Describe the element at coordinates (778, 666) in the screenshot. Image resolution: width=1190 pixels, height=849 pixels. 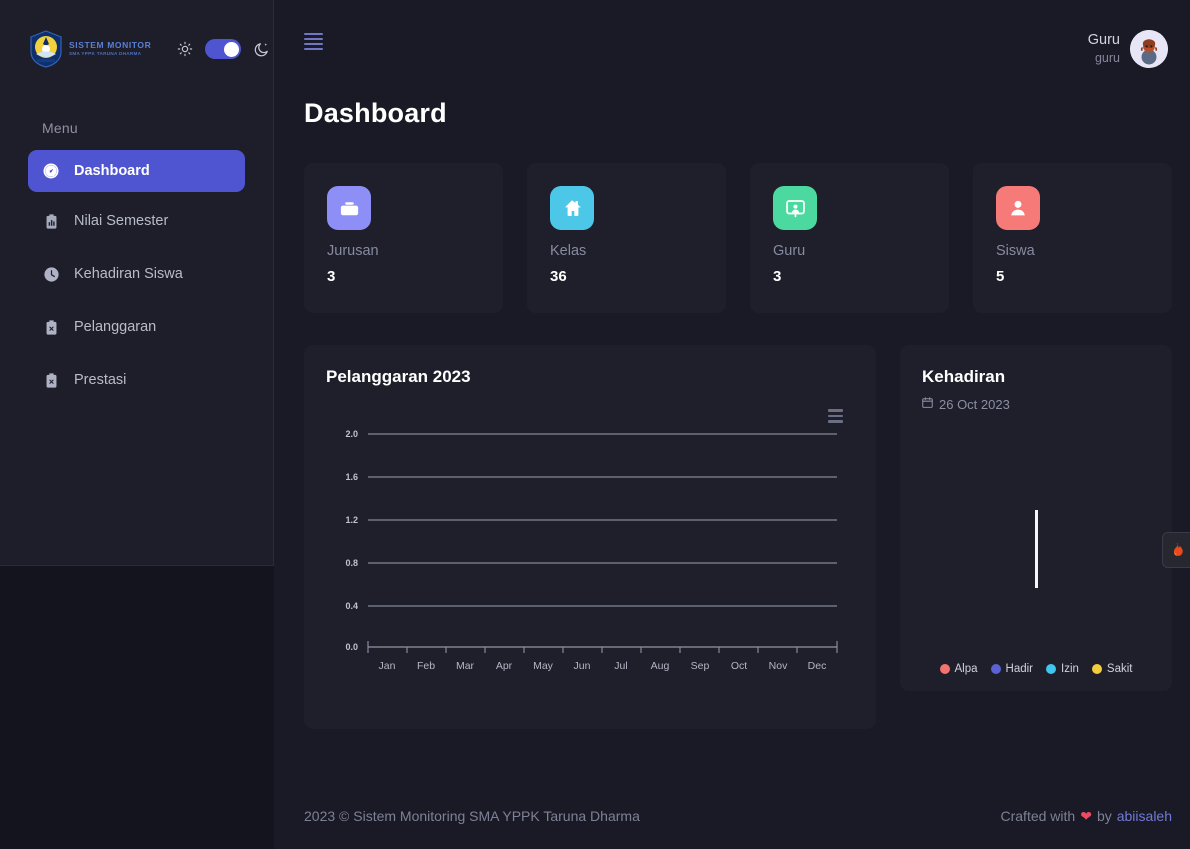
I see `x-tick: Nov` at that location.